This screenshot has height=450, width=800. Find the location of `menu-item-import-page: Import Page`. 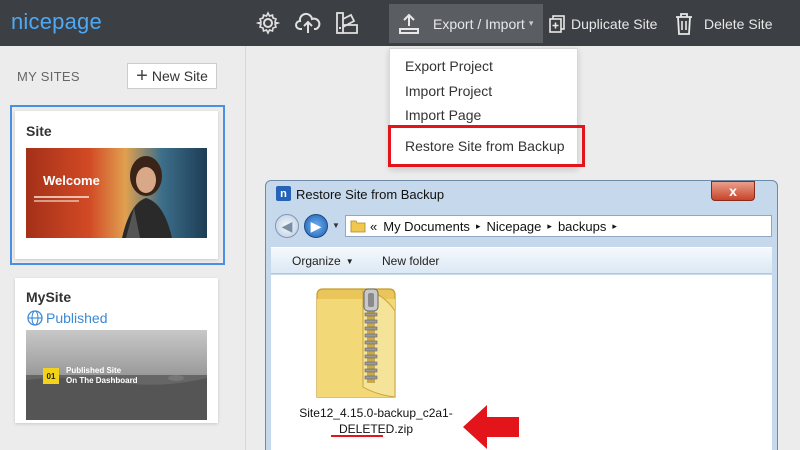

menu-item-import-page: Import Page is located at coordinates (443, 115).